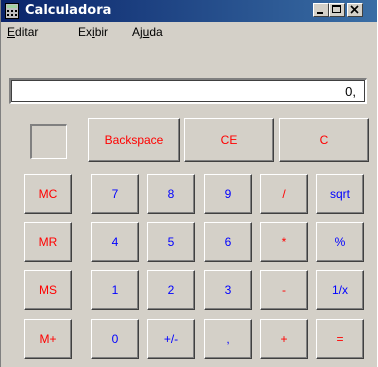  I want to click on digit-5-button: 5, so click(171, 242).